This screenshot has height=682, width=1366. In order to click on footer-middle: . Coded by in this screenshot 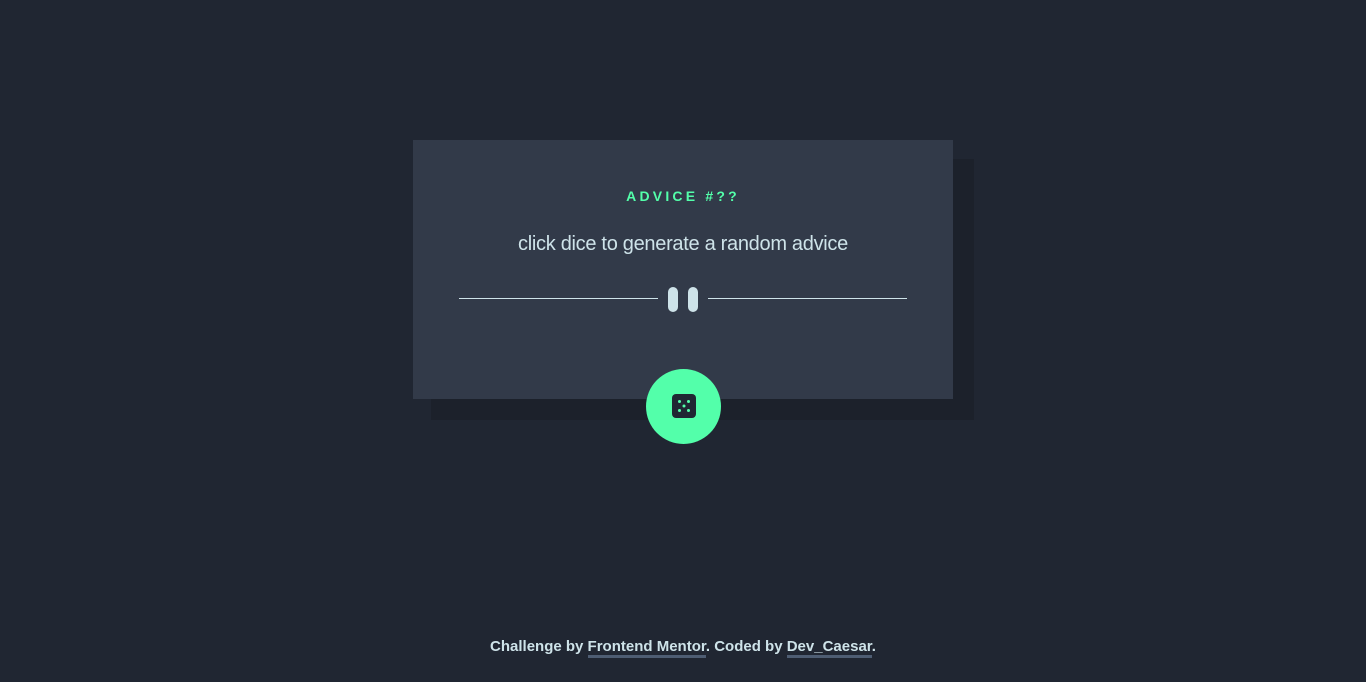, I will do `click(744, 646)`.